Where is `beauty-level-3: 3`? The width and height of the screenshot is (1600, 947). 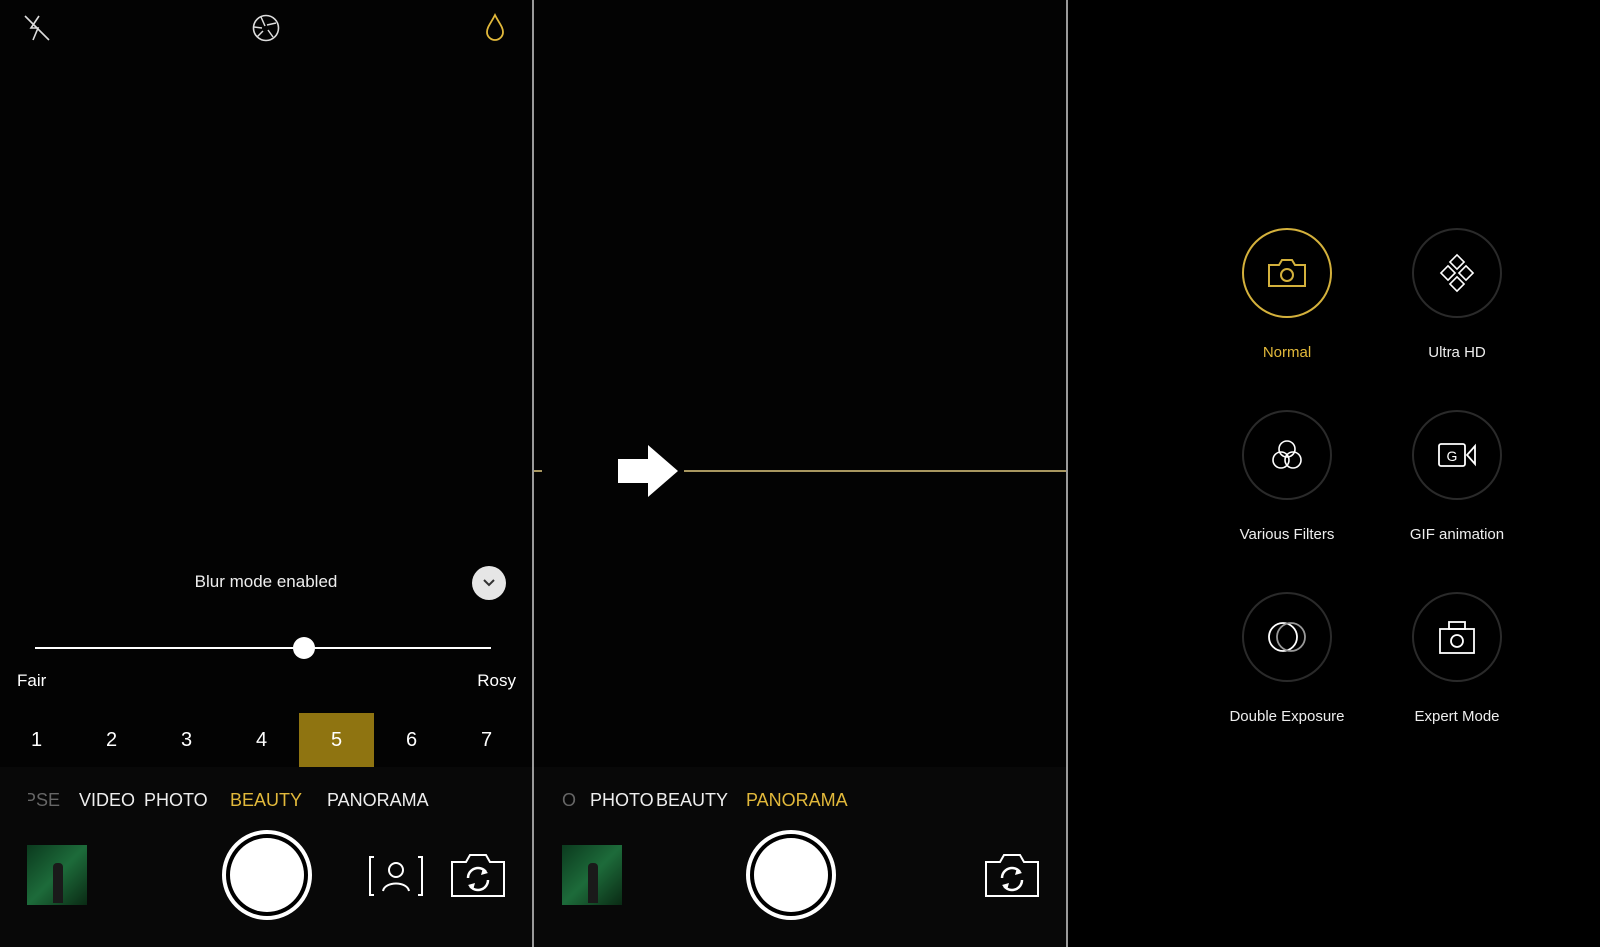 beauty-level-3: 3 is located at coordinates (186, 740).